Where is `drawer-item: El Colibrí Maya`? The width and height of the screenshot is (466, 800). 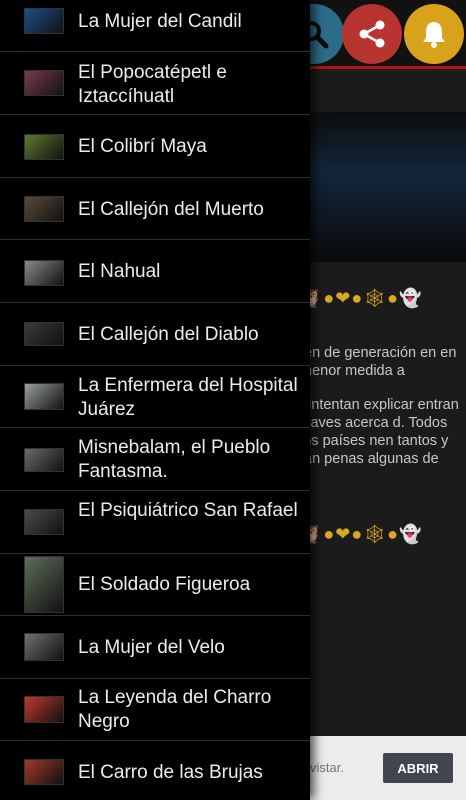
drawer-item: El Colibrí Maya is located at coordinates (155, 146).